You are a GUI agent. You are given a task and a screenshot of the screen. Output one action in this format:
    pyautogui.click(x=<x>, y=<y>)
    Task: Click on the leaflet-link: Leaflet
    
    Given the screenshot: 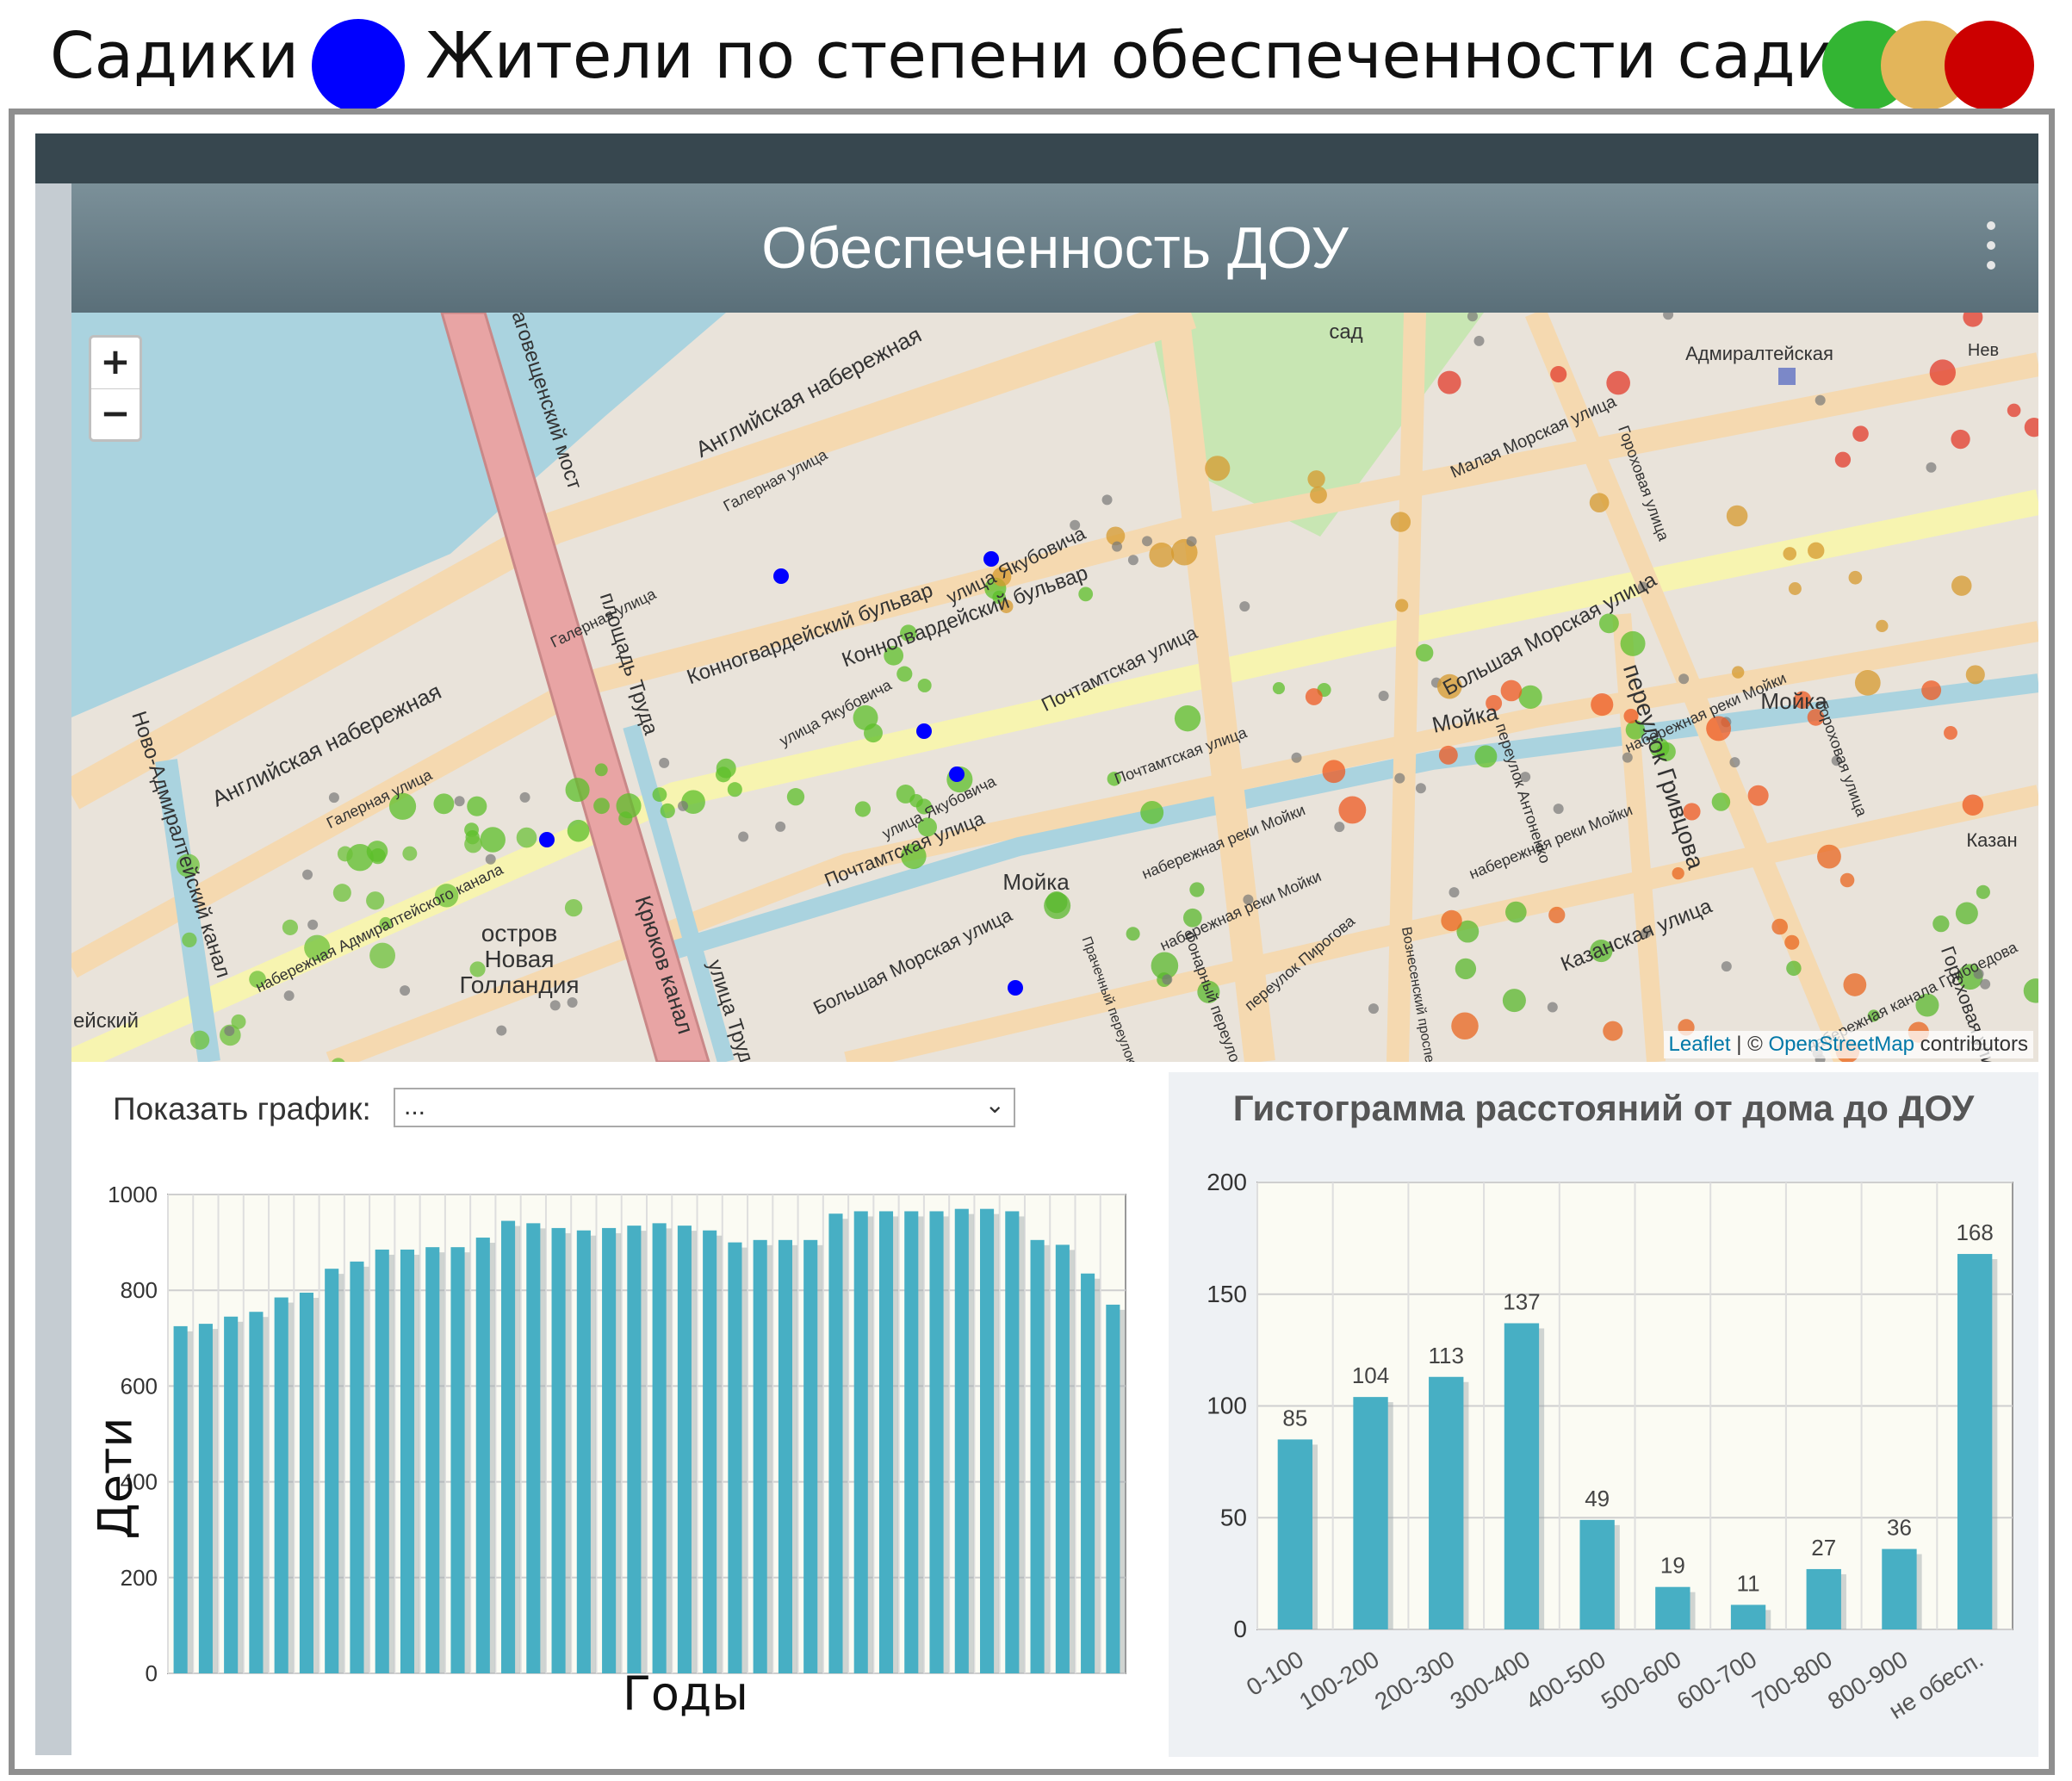 What is the action you would take?
    pyautogui.click(x=1700, y=1044)
    